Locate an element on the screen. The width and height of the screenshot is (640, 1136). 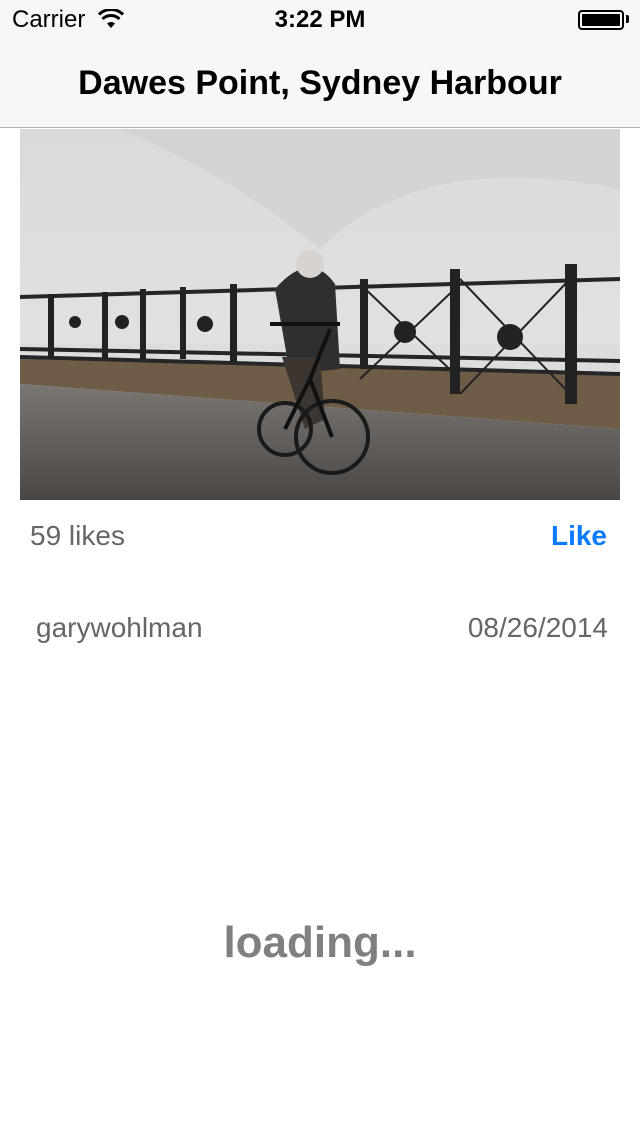
post-date: 08/26/2014 is located at coordinates (537, 627).